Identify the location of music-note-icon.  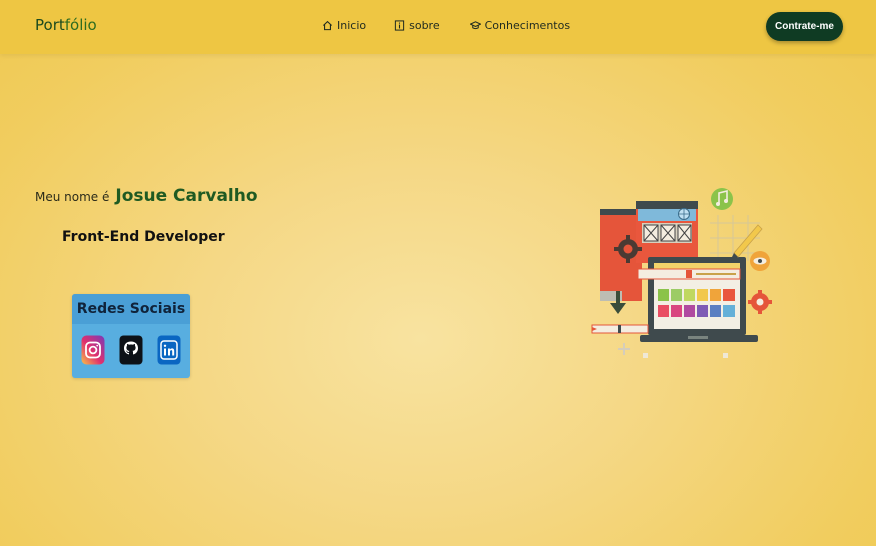
(722, 199).